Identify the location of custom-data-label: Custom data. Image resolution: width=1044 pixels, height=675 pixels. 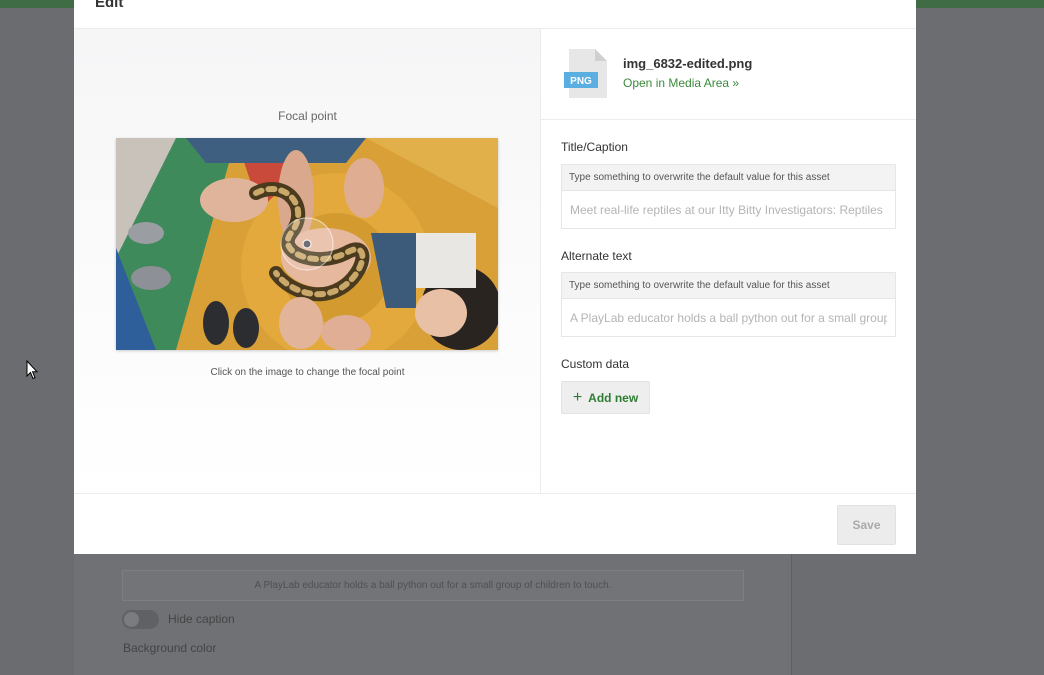
(595, 364).